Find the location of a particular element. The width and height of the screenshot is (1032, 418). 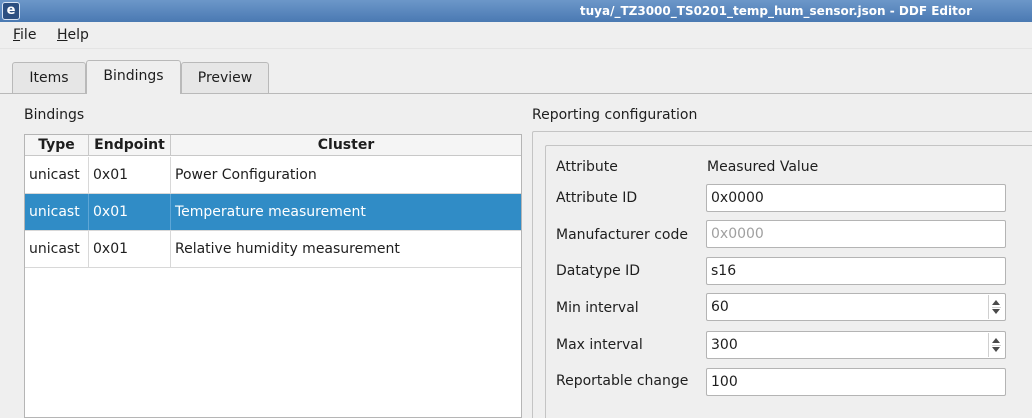

bindings-section-label: Bindings is located at coordinates (54, 115).